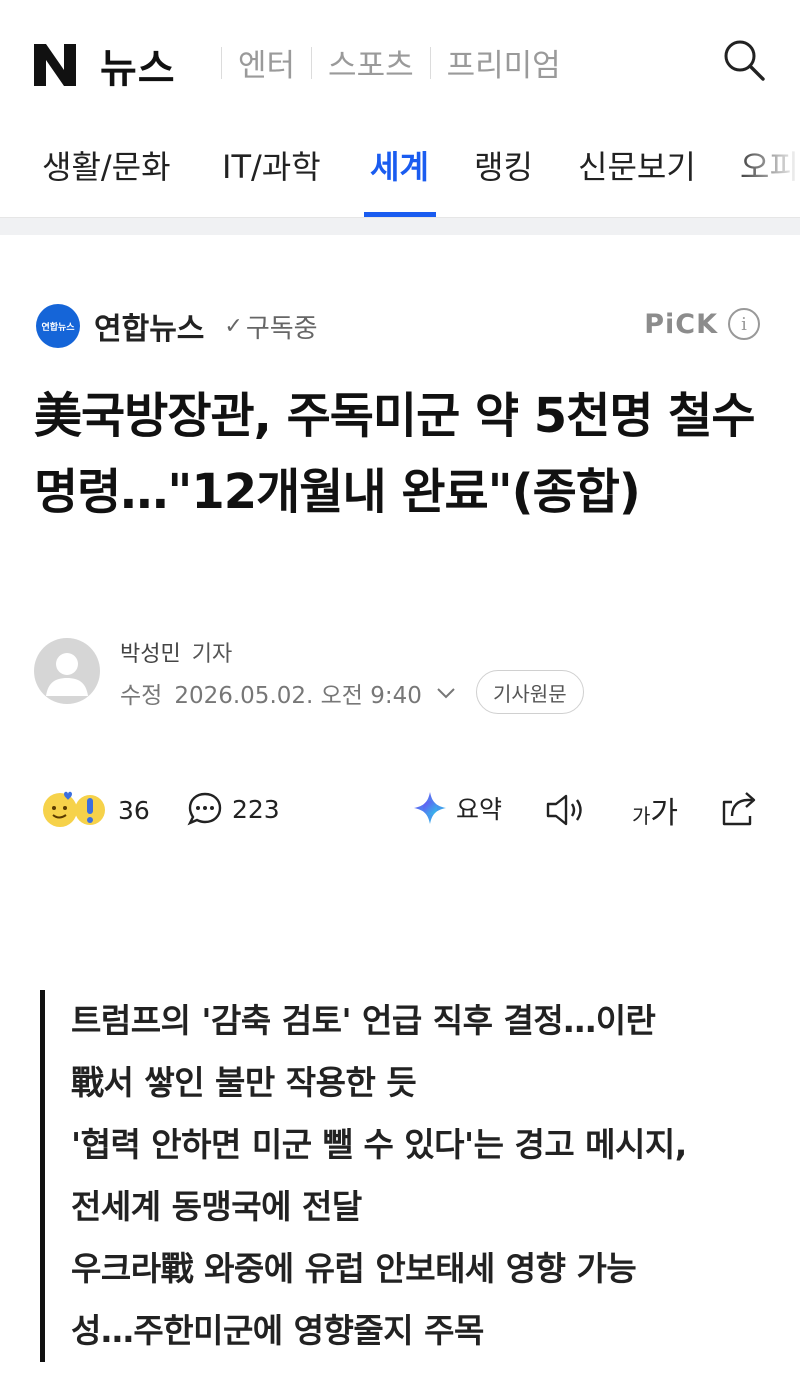 This screenshot has height=1390, width=800. I want to click on comment-icon, so click(204, 809).